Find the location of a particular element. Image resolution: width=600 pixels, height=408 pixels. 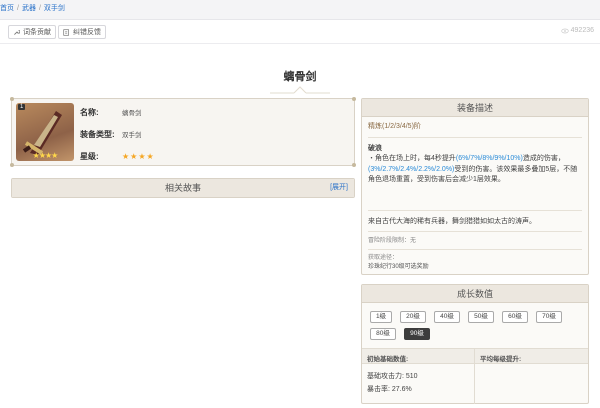

skill-text: 造成的伤害， is located at coordinates (543, 158).